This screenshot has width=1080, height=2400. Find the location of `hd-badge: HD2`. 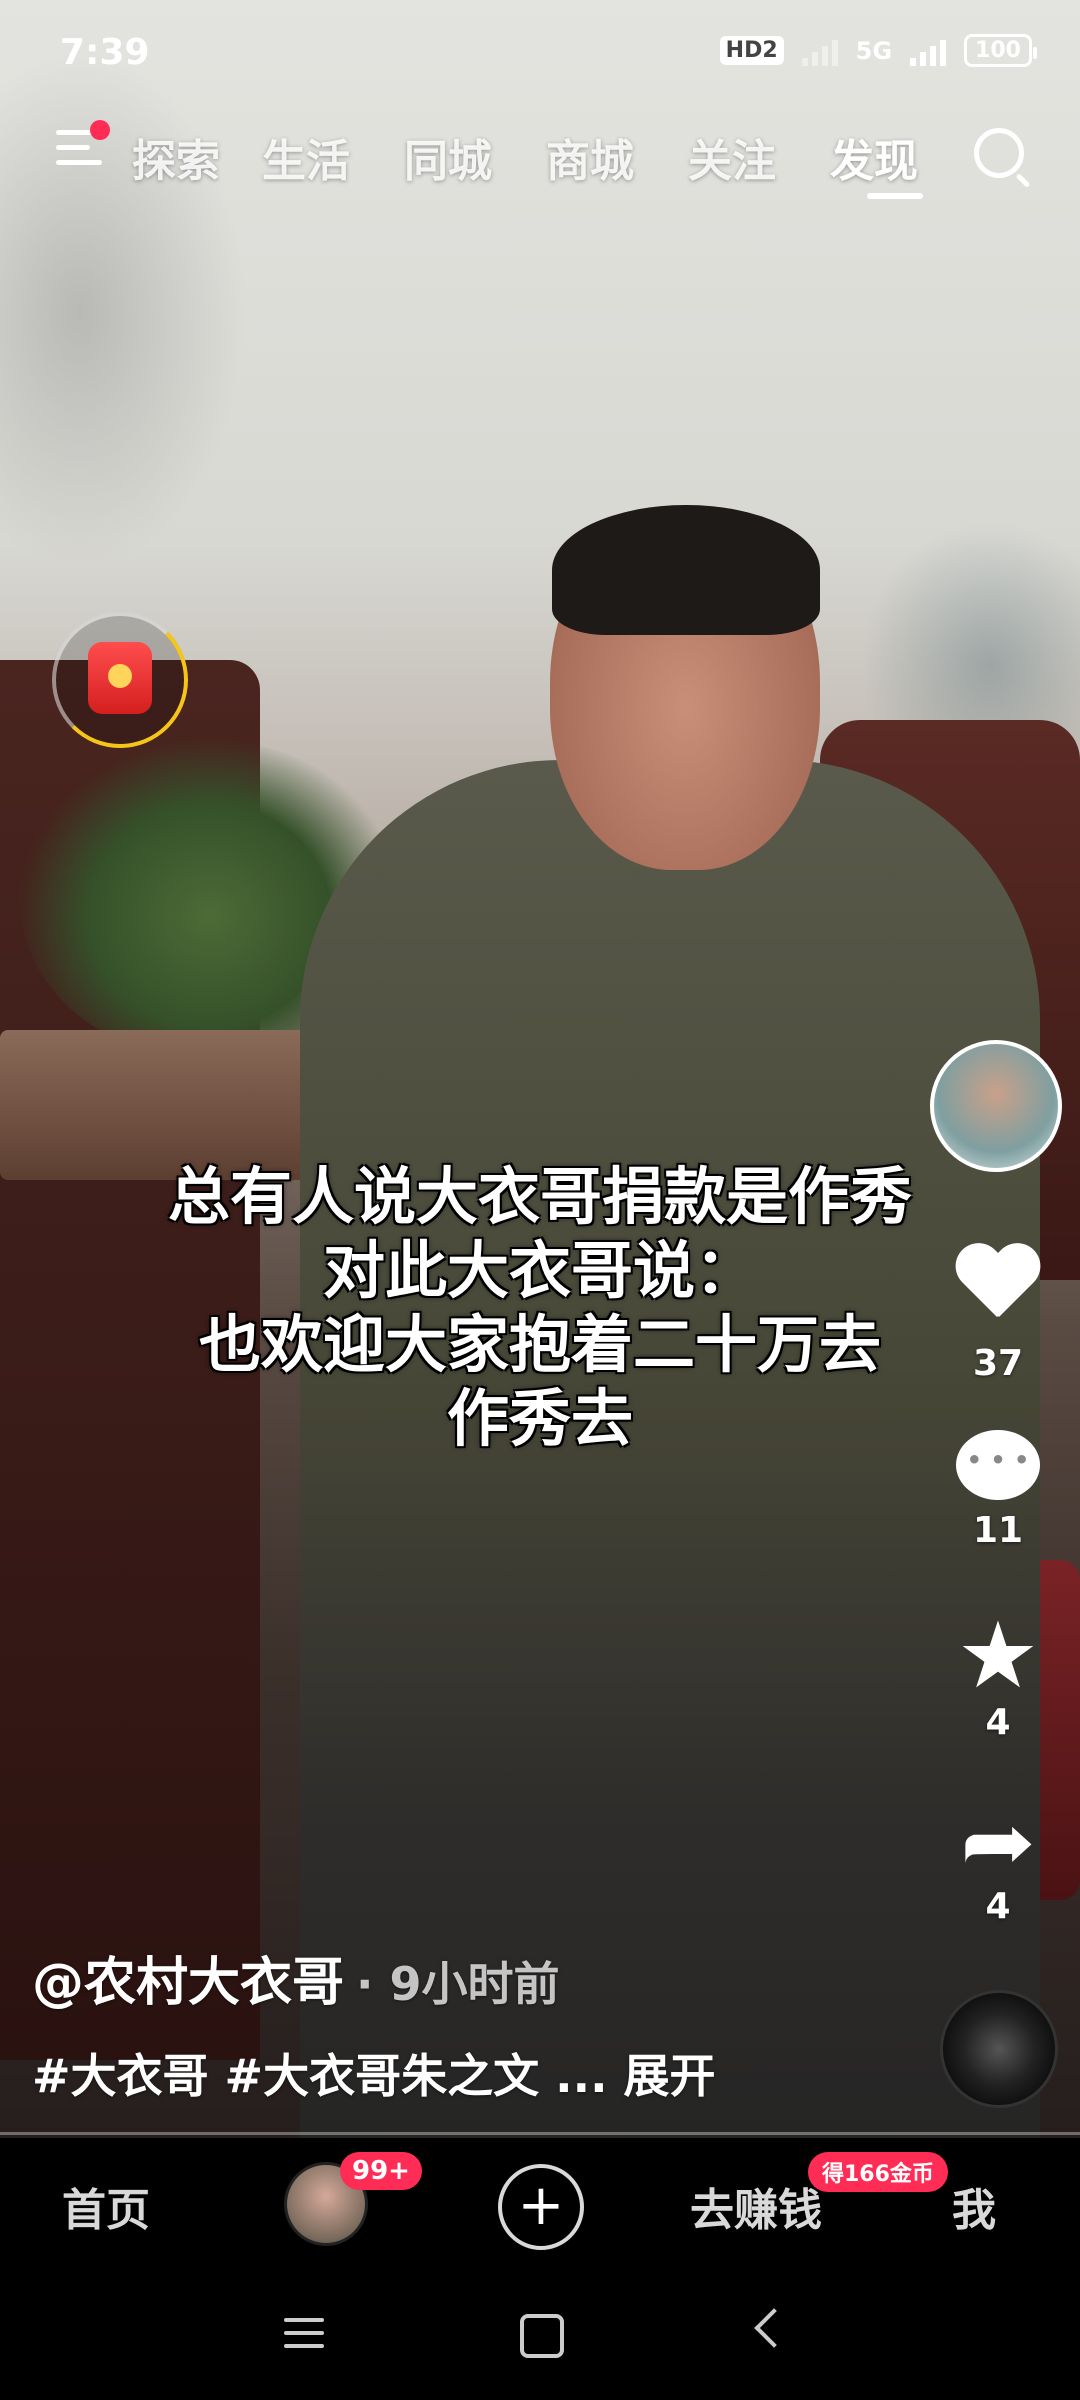

hd-badge: HD2 is located at coordinates (751, 50).